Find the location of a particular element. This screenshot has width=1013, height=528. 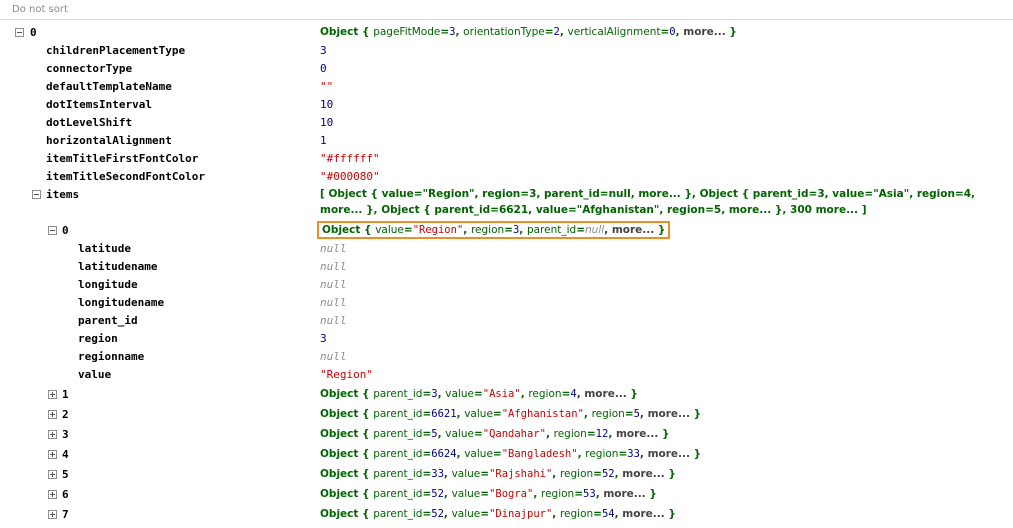

property-key: horizontalAlignment is located at coordinates (109, 140).